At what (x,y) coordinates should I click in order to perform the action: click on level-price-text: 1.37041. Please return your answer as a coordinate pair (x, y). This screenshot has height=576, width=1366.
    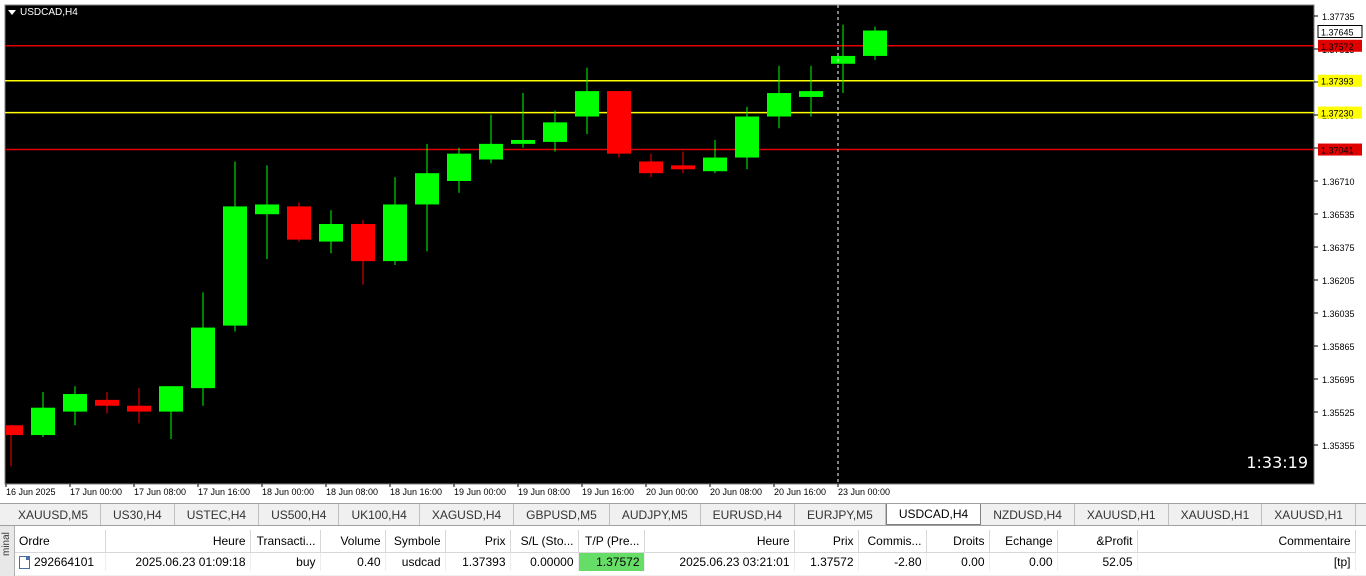
    Looking at the image, I should click on (1337, 151).